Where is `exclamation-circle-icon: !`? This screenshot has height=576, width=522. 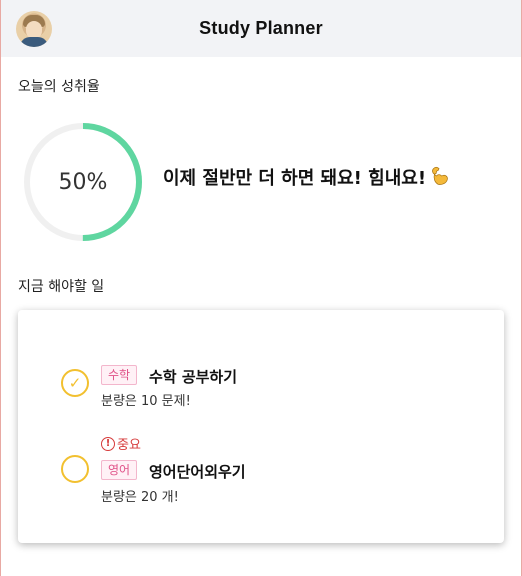
exclamation-circle-icon: ! is located at coordinates (108, 443).